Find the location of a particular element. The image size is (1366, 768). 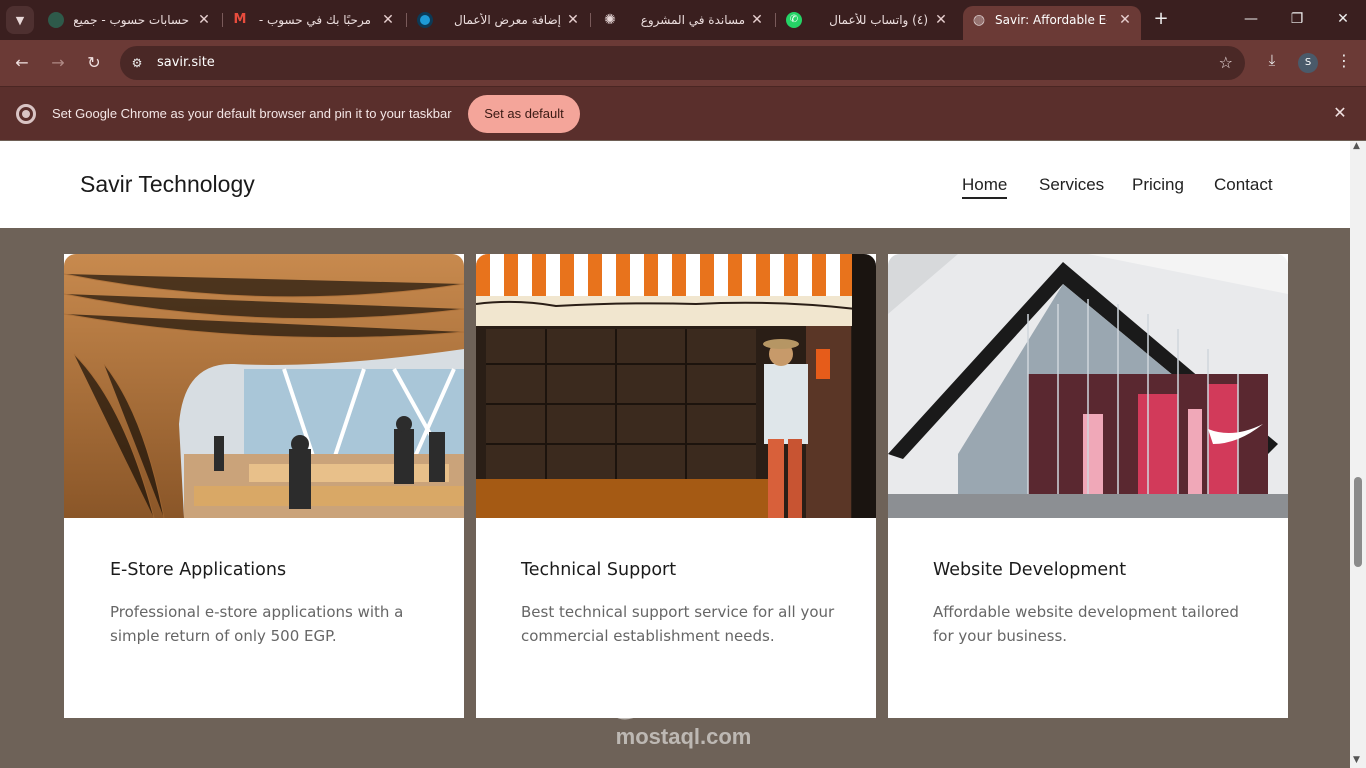

close-window-button: ✕ is located at coordinates (1343, 19).